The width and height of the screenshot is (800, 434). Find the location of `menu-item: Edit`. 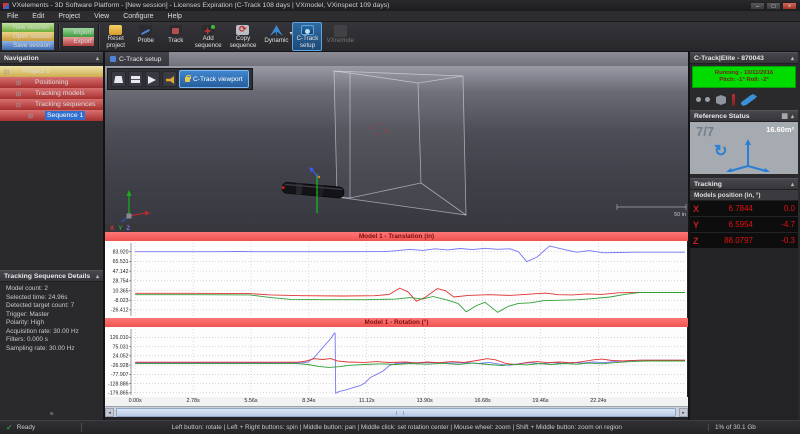

menu-item: Edit is located at coordinates (38, 16).